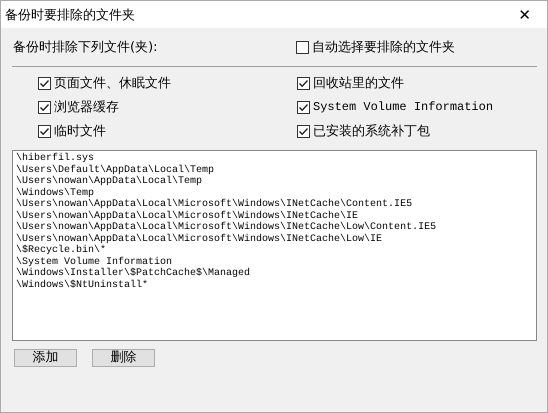 This screenshot has height=413, width=548. Describe the element at coordinates (274, 216) in the screenshot. I see `path-entry: \Users\nowan\AppData\Local\Microsoft\Windows\INetCache\IE` at that location.